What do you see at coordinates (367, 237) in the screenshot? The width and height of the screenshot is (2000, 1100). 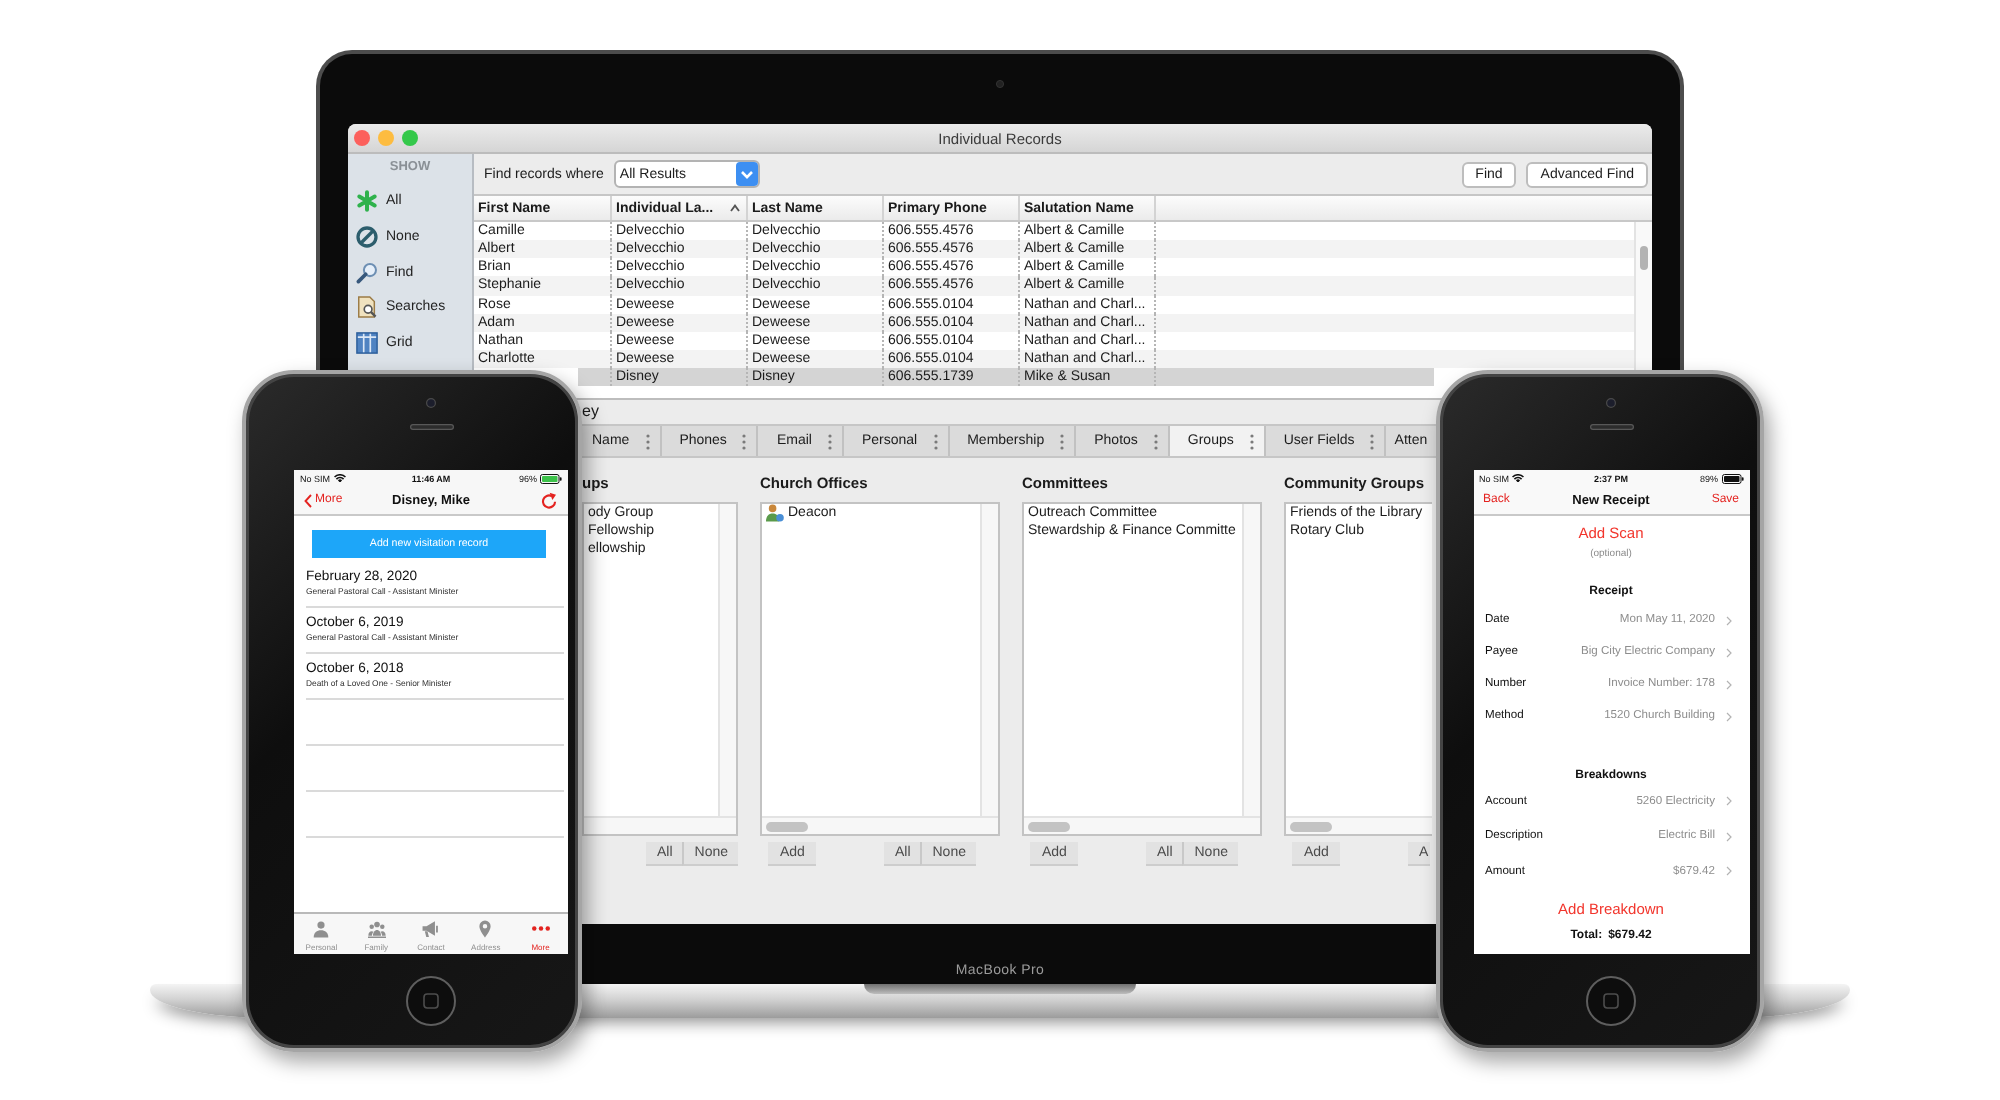 I see `prohibited-icon` at bounding box center [367, 237].